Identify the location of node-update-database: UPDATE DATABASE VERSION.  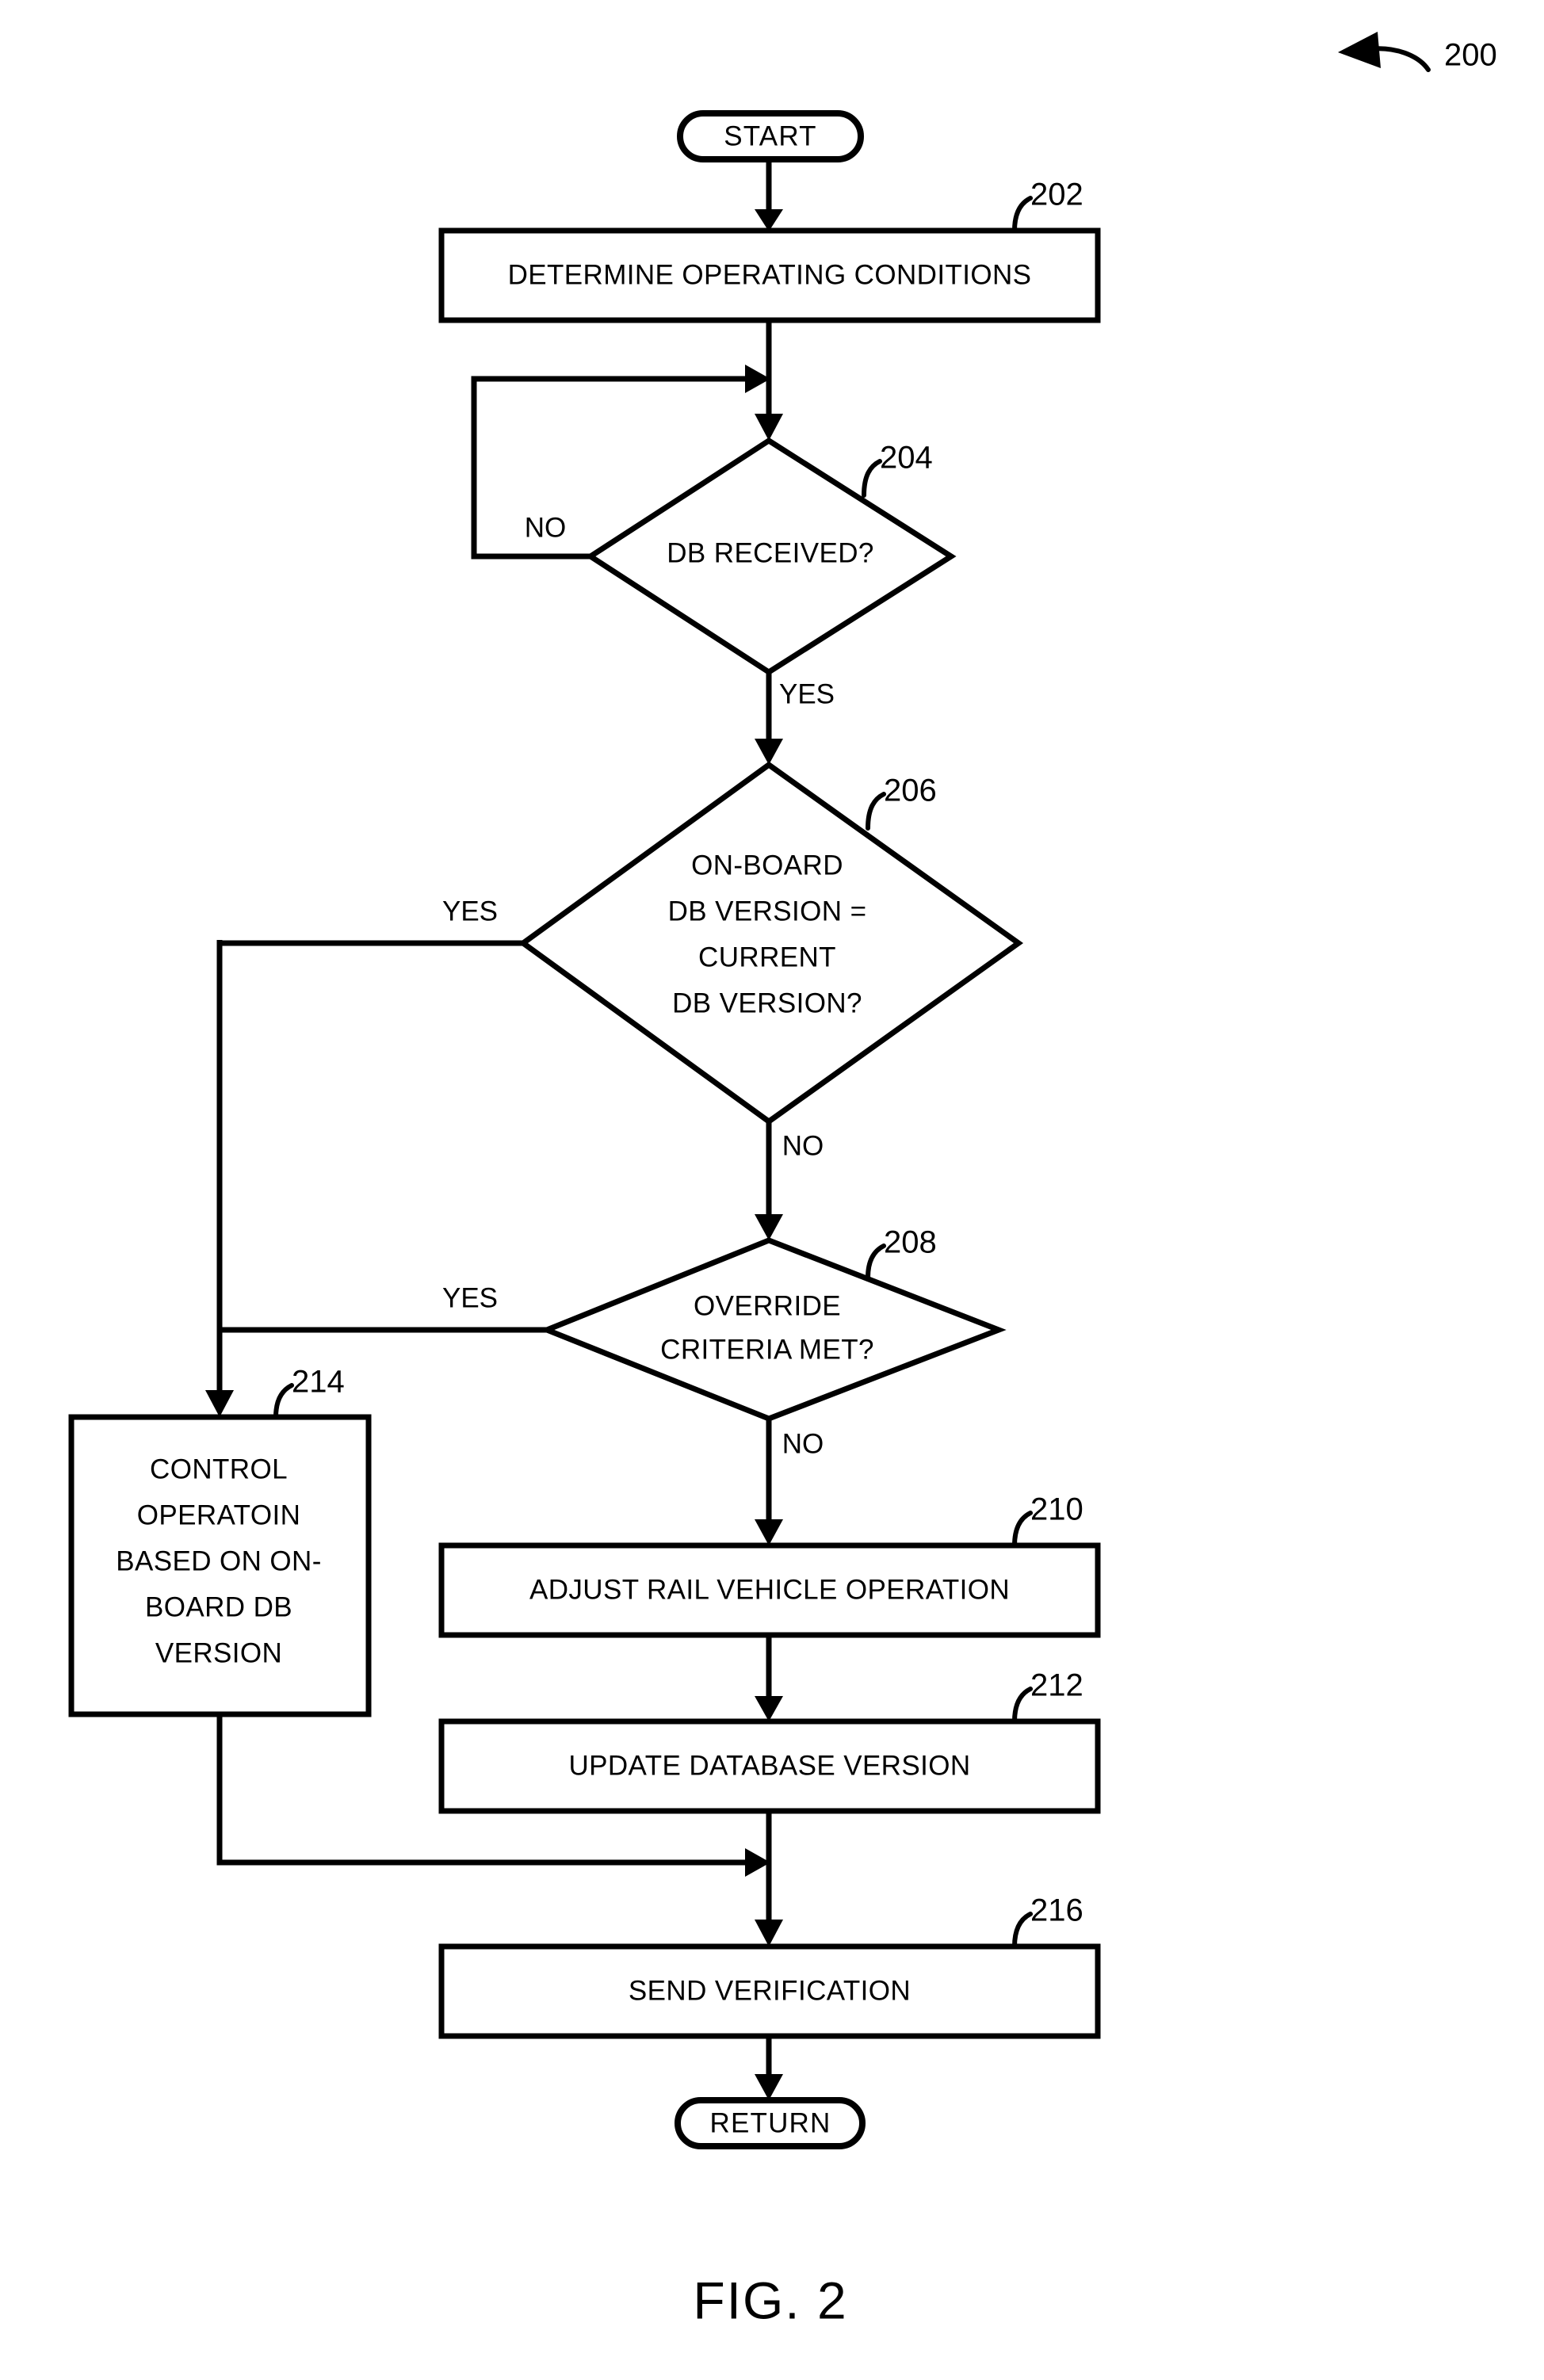
(769, 1766).